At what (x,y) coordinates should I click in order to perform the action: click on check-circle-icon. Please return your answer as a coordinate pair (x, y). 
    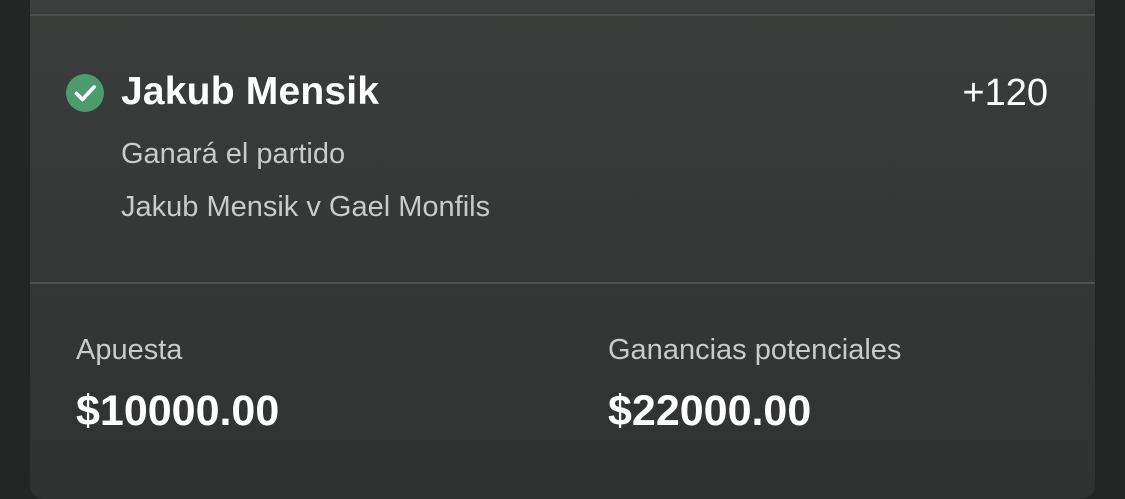
    Looking at the image, I should click on (85, 93).